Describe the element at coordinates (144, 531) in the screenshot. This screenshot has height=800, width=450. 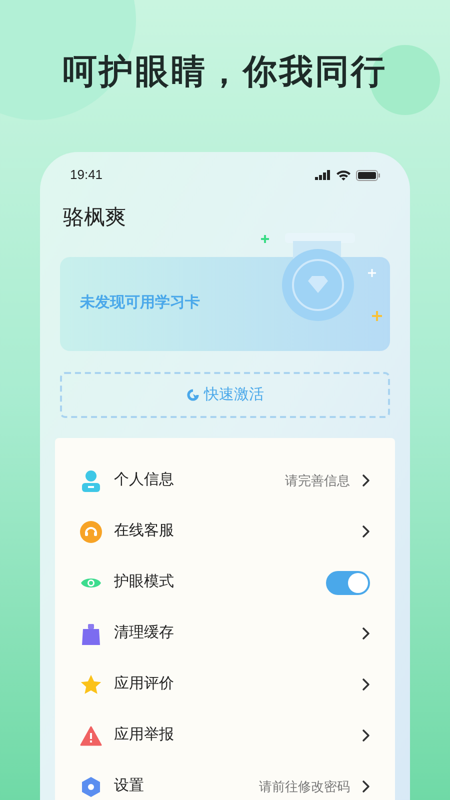
I see `menu-label: 在线客服` at that location.